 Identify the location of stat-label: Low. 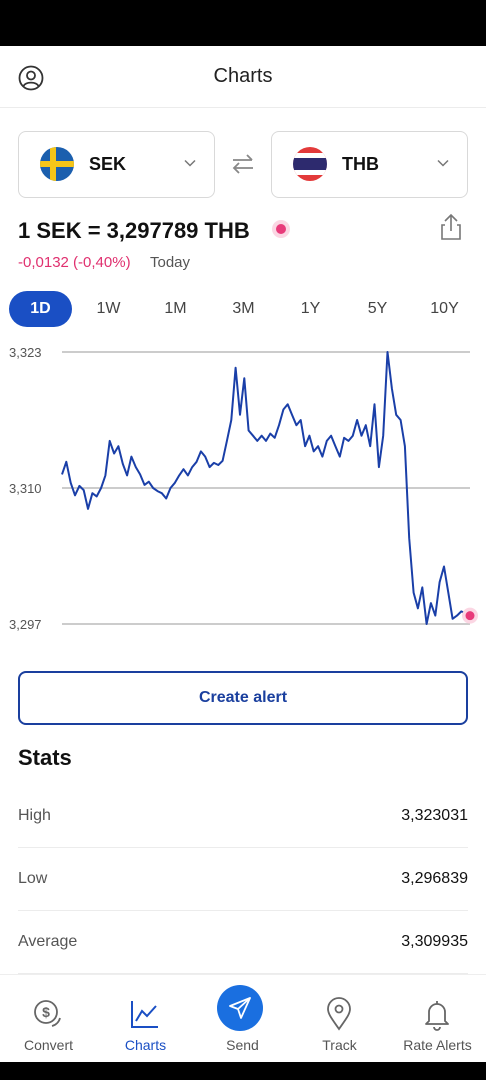
(33, 878).